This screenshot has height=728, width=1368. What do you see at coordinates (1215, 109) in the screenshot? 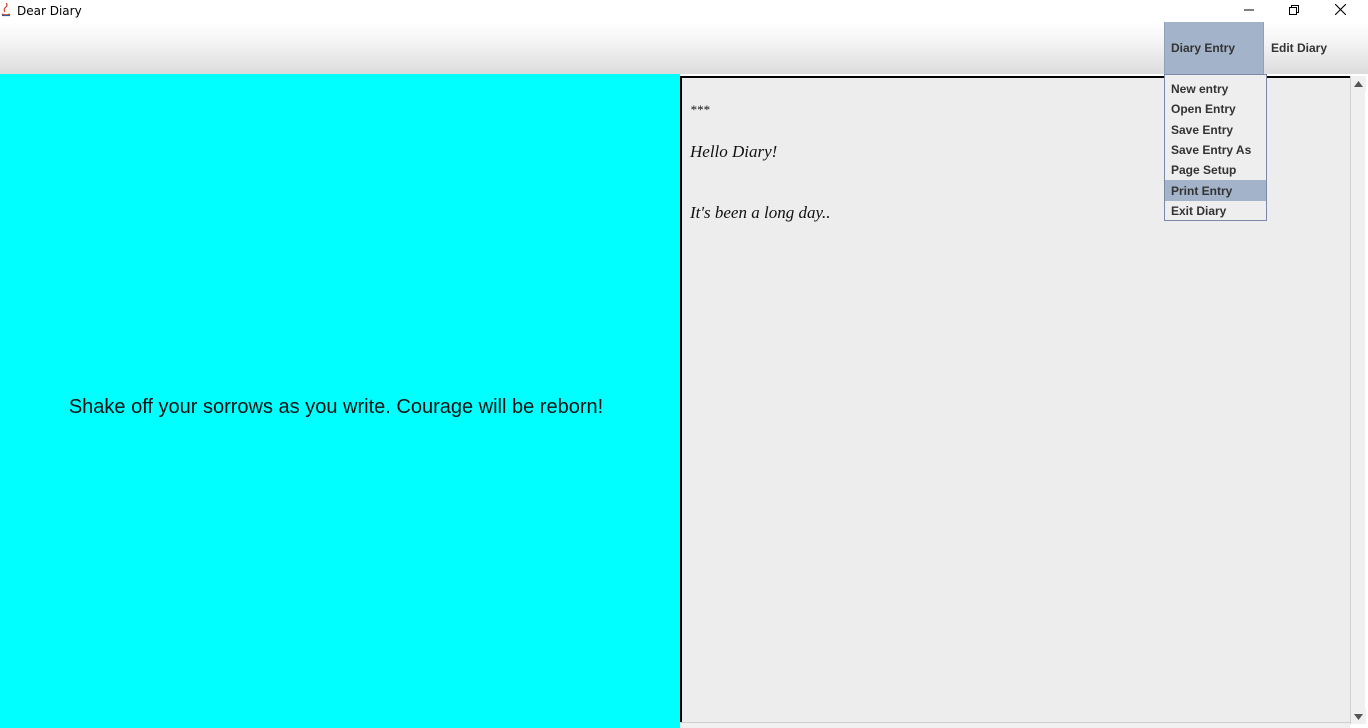
I see `menu-item-open-entry: Open Entry` at bounding box center [1215, 109].